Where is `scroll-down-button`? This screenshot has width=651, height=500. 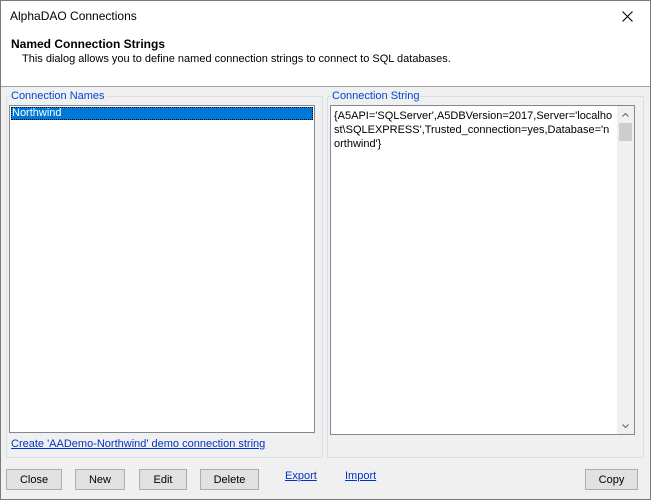
scroll-down-button is located at coordinates (625, 425).